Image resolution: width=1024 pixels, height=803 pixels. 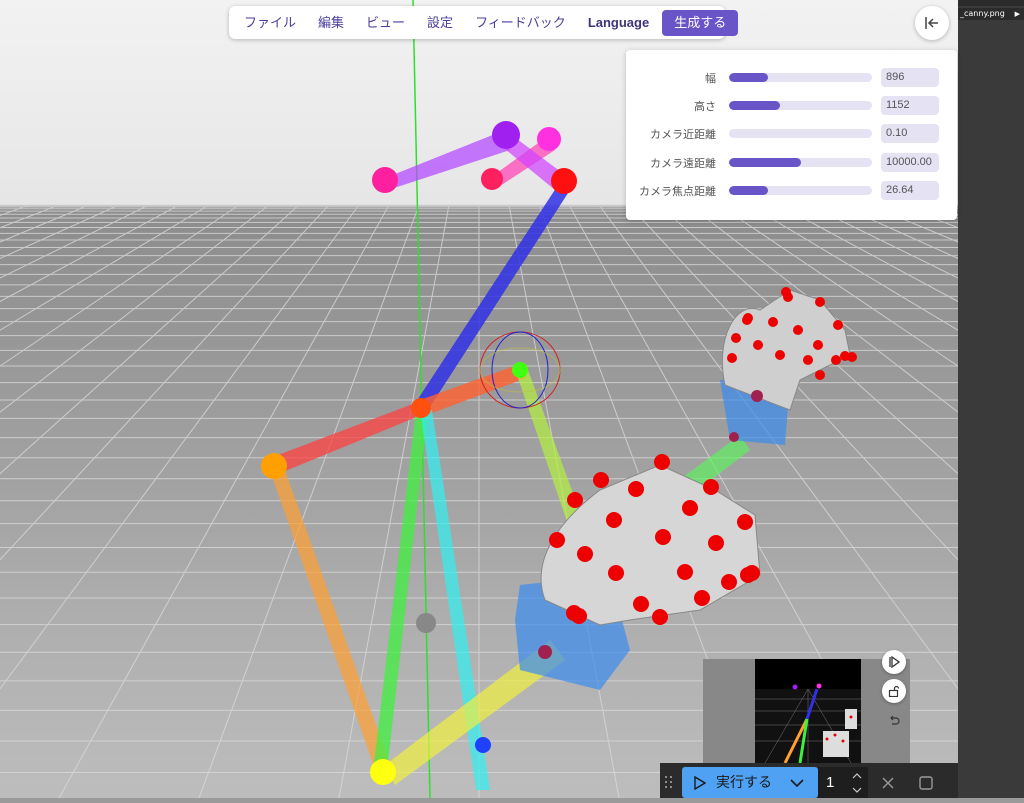 I want to click on unlock-icon, so click(x=894, y=691).